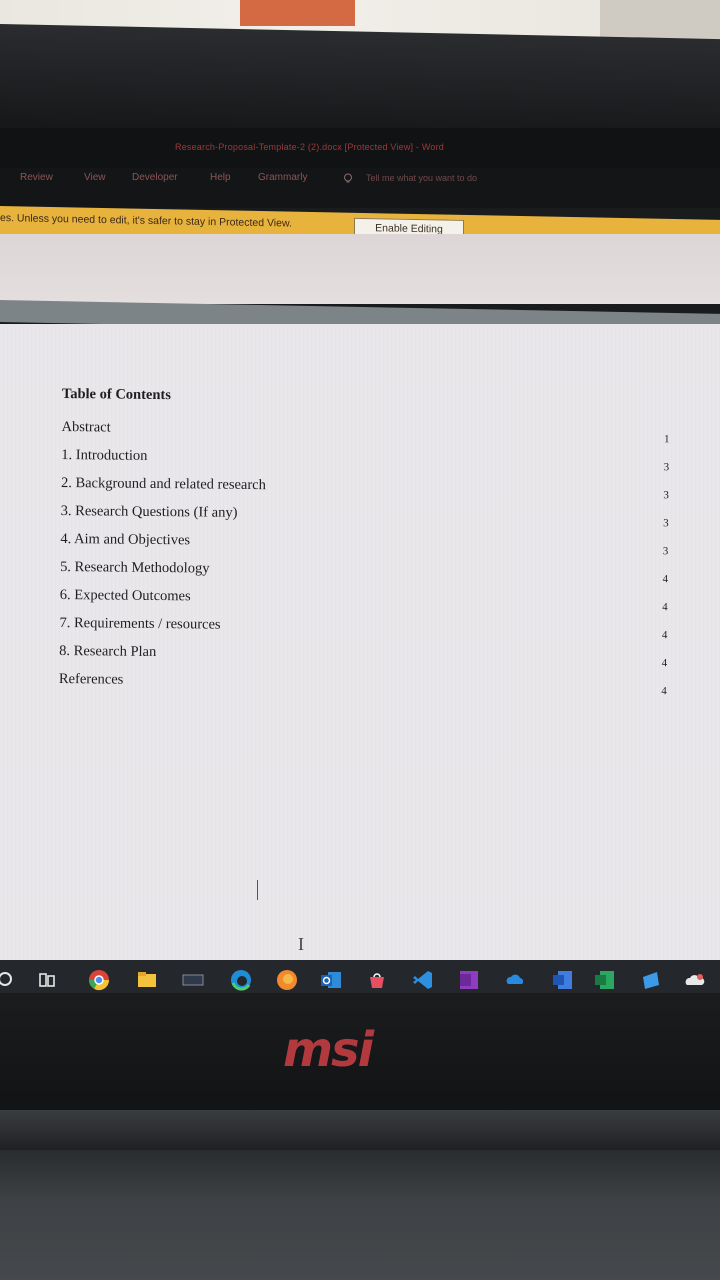 This screenshot has width=720, height=1280. What do you see at coordinates (469, 980) in the screenshot?
I see `onenote-icon` at bounding box center [469, 980].